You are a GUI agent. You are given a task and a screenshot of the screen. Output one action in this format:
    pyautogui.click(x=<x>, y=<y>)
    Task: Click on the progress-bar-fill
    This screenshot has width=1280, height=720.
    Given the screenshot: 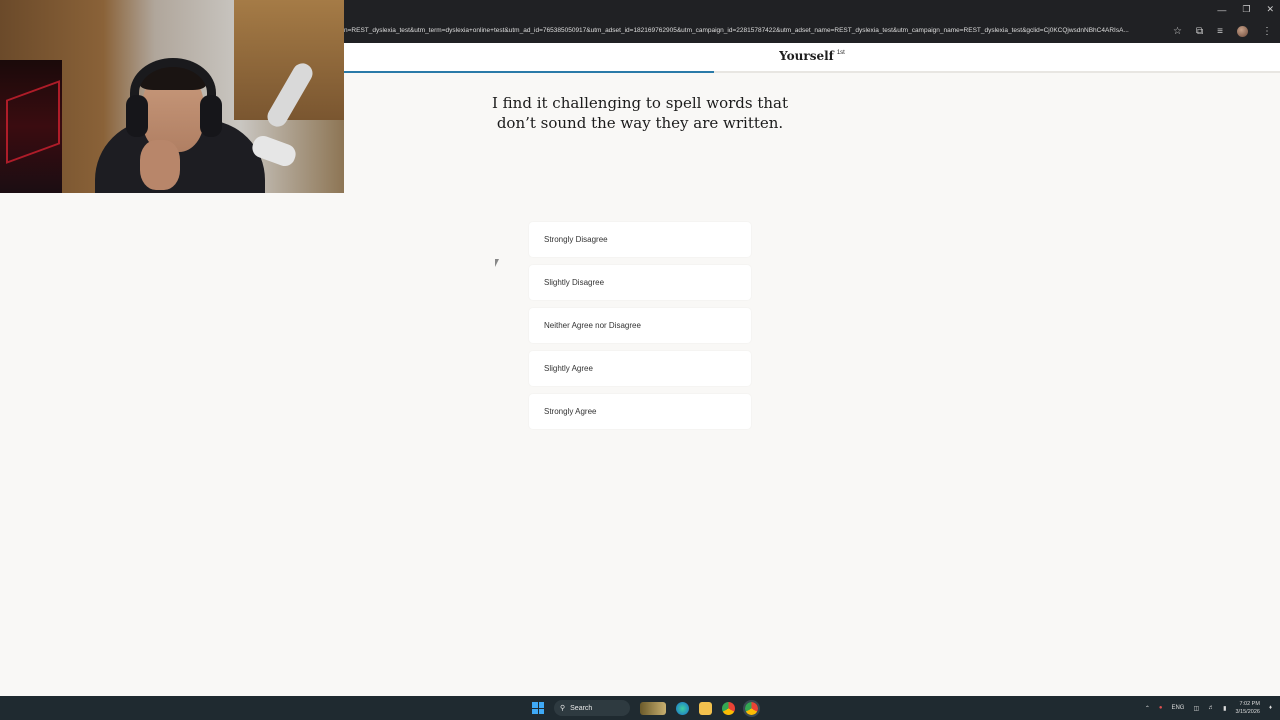 What is the action you would take?
    pyautogui.click(x=529, y=72)
    